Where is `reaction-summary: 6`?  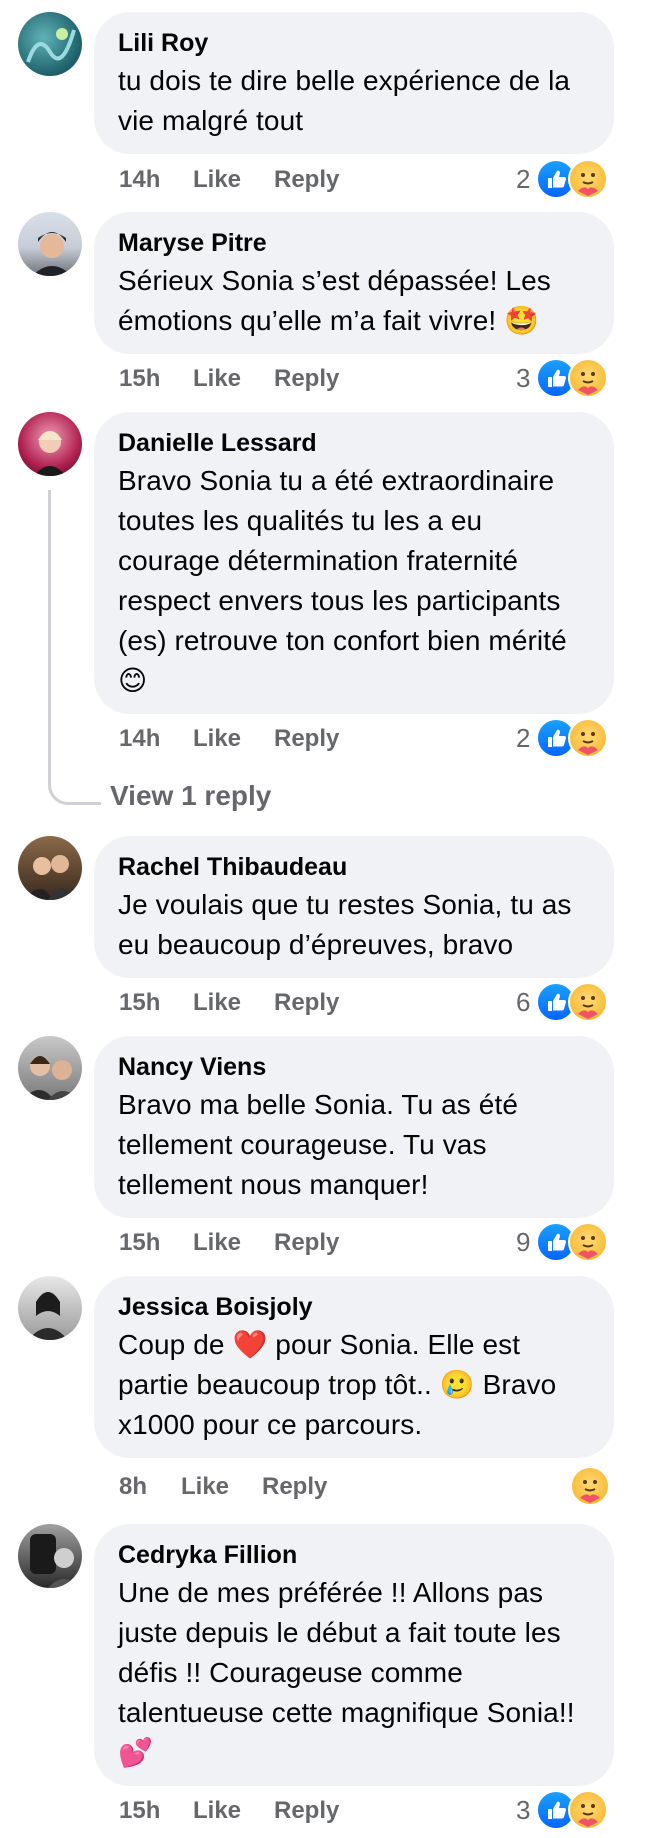 reaction-summary: 6 is located at coordinates (562, 1002).